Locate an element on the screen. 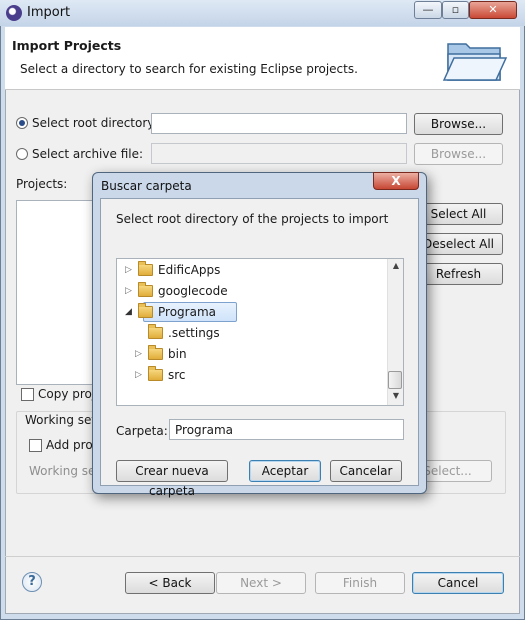  window-title: Import is located at coordinates (49, 12).